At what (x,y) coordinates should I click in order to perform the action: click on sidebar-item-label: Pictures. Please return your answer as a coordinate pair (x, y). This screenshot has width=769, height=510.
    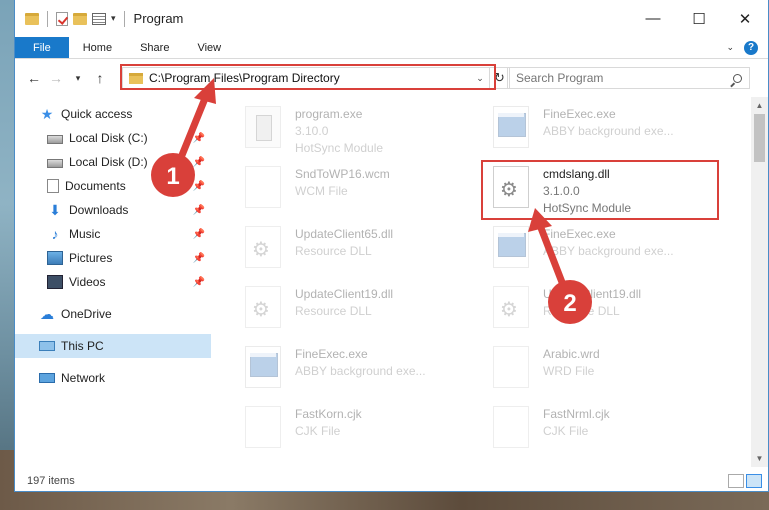
    Looking at the image, I should click on (91, 258).